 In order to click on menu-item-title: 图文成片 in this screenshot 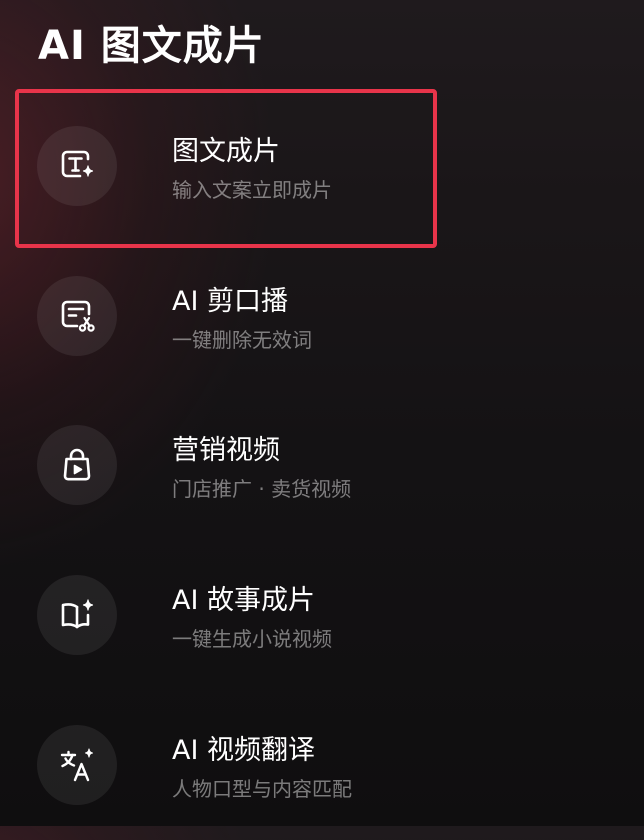, I will do `click(226, 151)`.